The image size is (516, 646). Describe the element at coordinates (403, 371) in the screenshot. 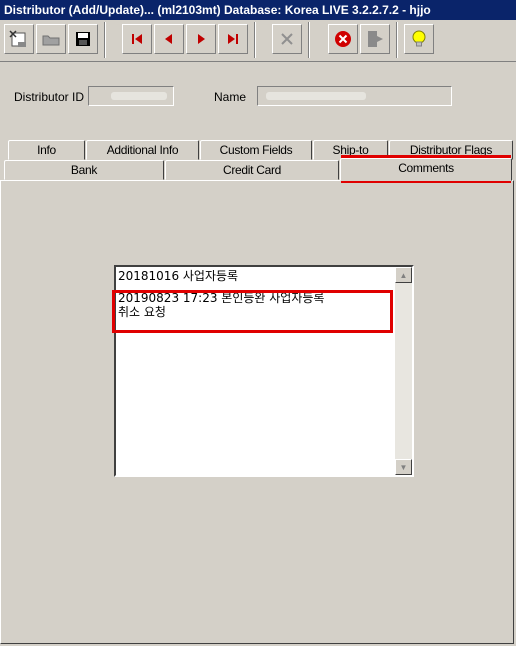

I see `vertical-scrollbar: ▲ ▼` at that location.